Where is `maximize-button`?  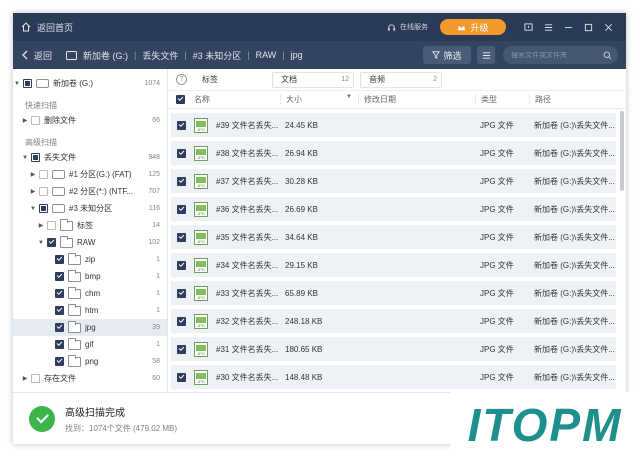
maximize-button is located at coordinates (588, 27).